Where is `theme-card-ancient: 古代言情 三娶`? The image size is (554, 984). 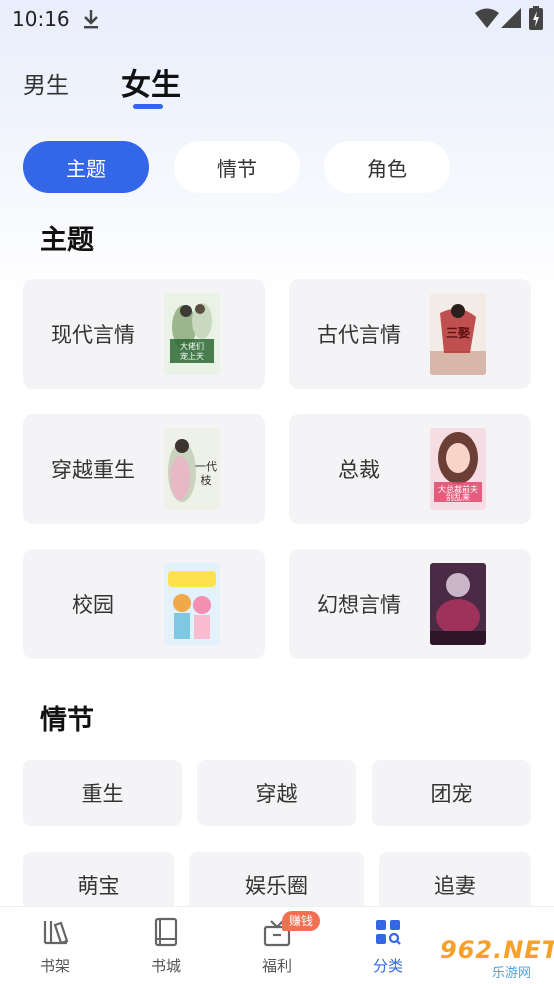 theme-card-ancient: 古代言情 三娶 is located at coordinates (410, 334).